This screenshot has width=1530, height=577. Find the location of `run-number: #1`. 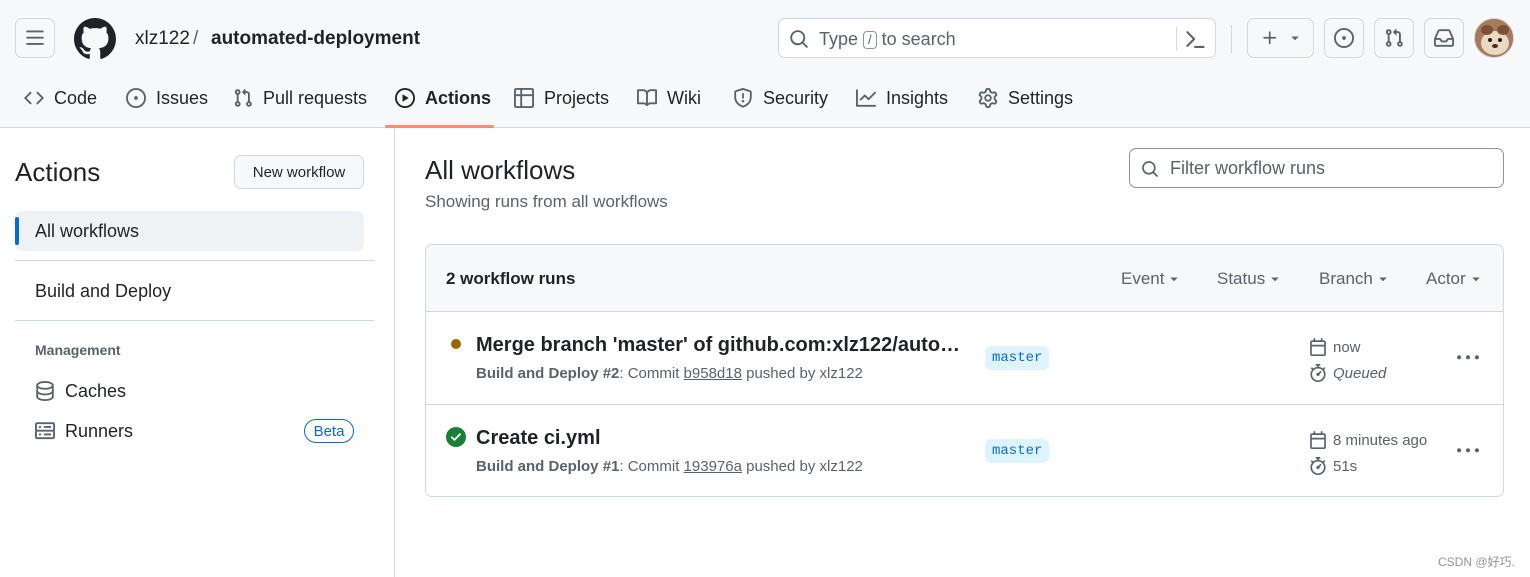

run-number: #1 is located at coordinates (611, 466).